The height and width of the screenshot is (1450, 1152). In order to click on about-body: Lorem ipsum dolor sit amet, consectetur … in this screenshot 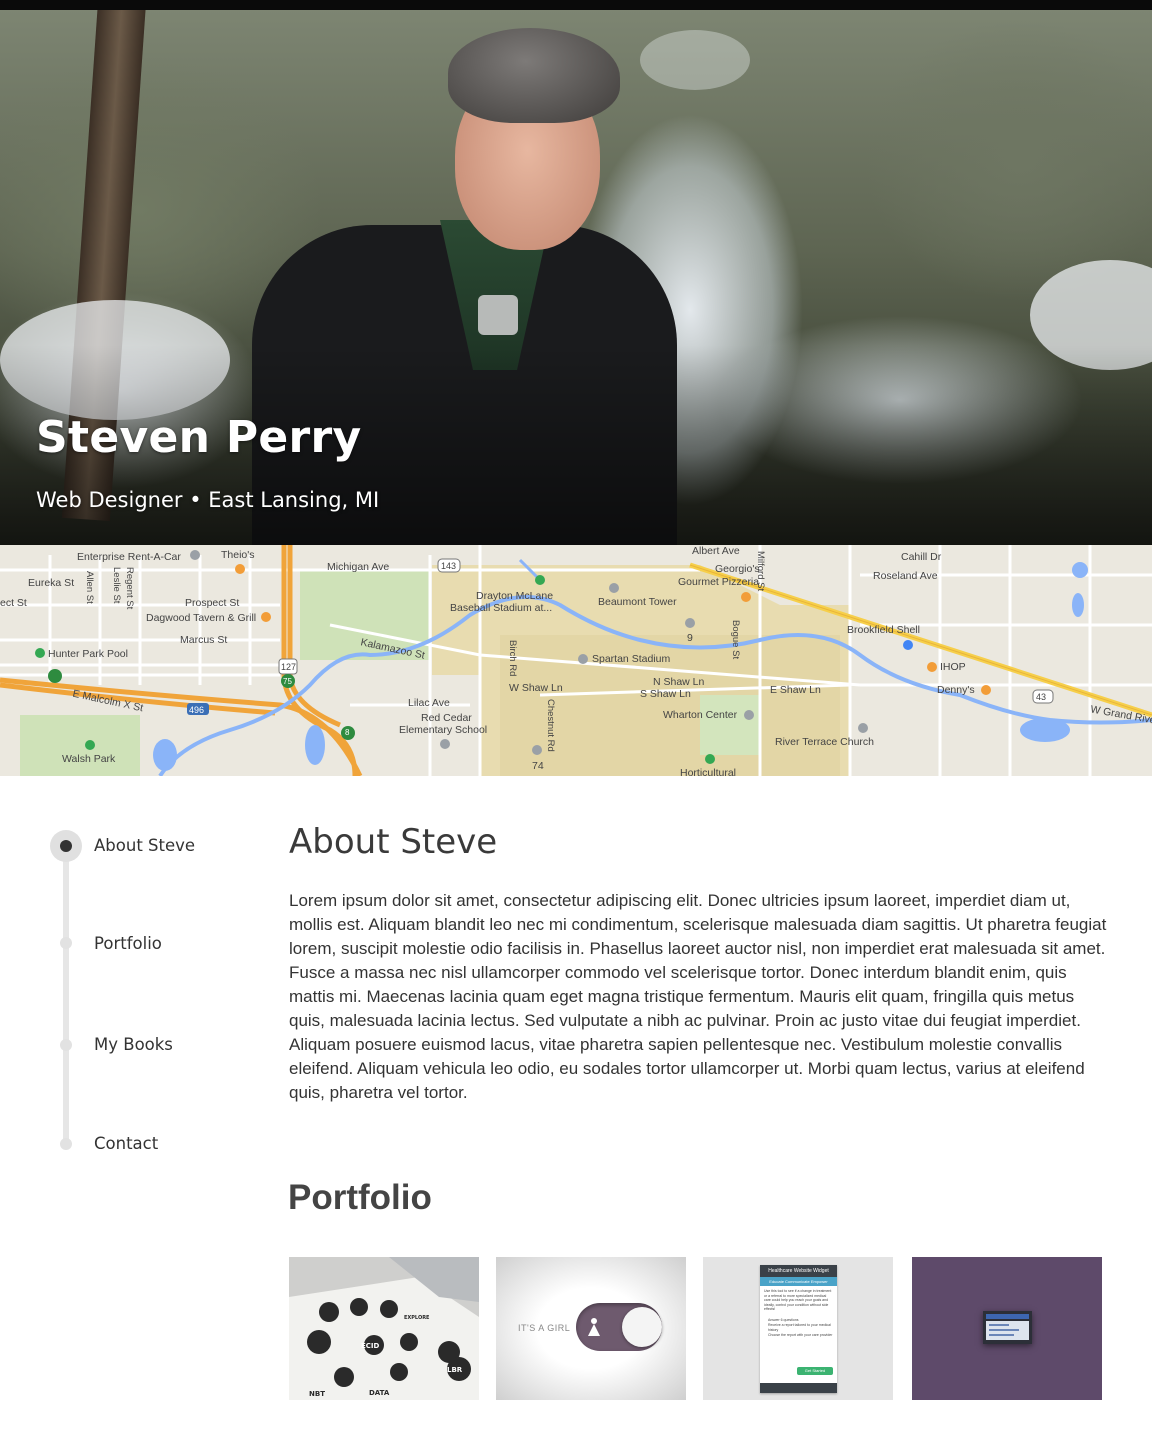, I will do `click(698, 996)`.